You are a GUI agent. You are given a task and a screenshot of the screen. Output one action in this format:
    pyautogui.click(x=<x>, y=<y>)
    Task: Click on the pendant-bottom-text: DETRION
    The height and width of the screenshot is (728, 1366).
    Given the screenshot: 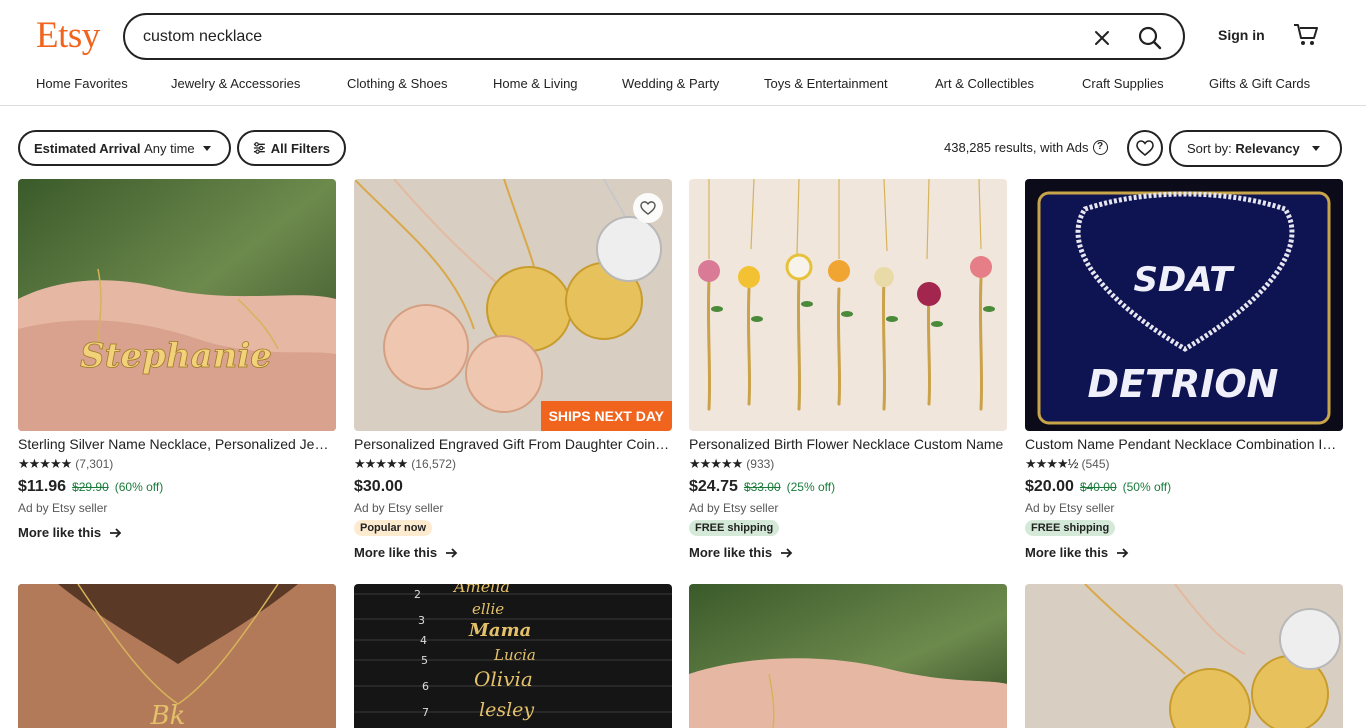 What is the action you would take?
    pyautogui.click(x=1183, y=384)
    